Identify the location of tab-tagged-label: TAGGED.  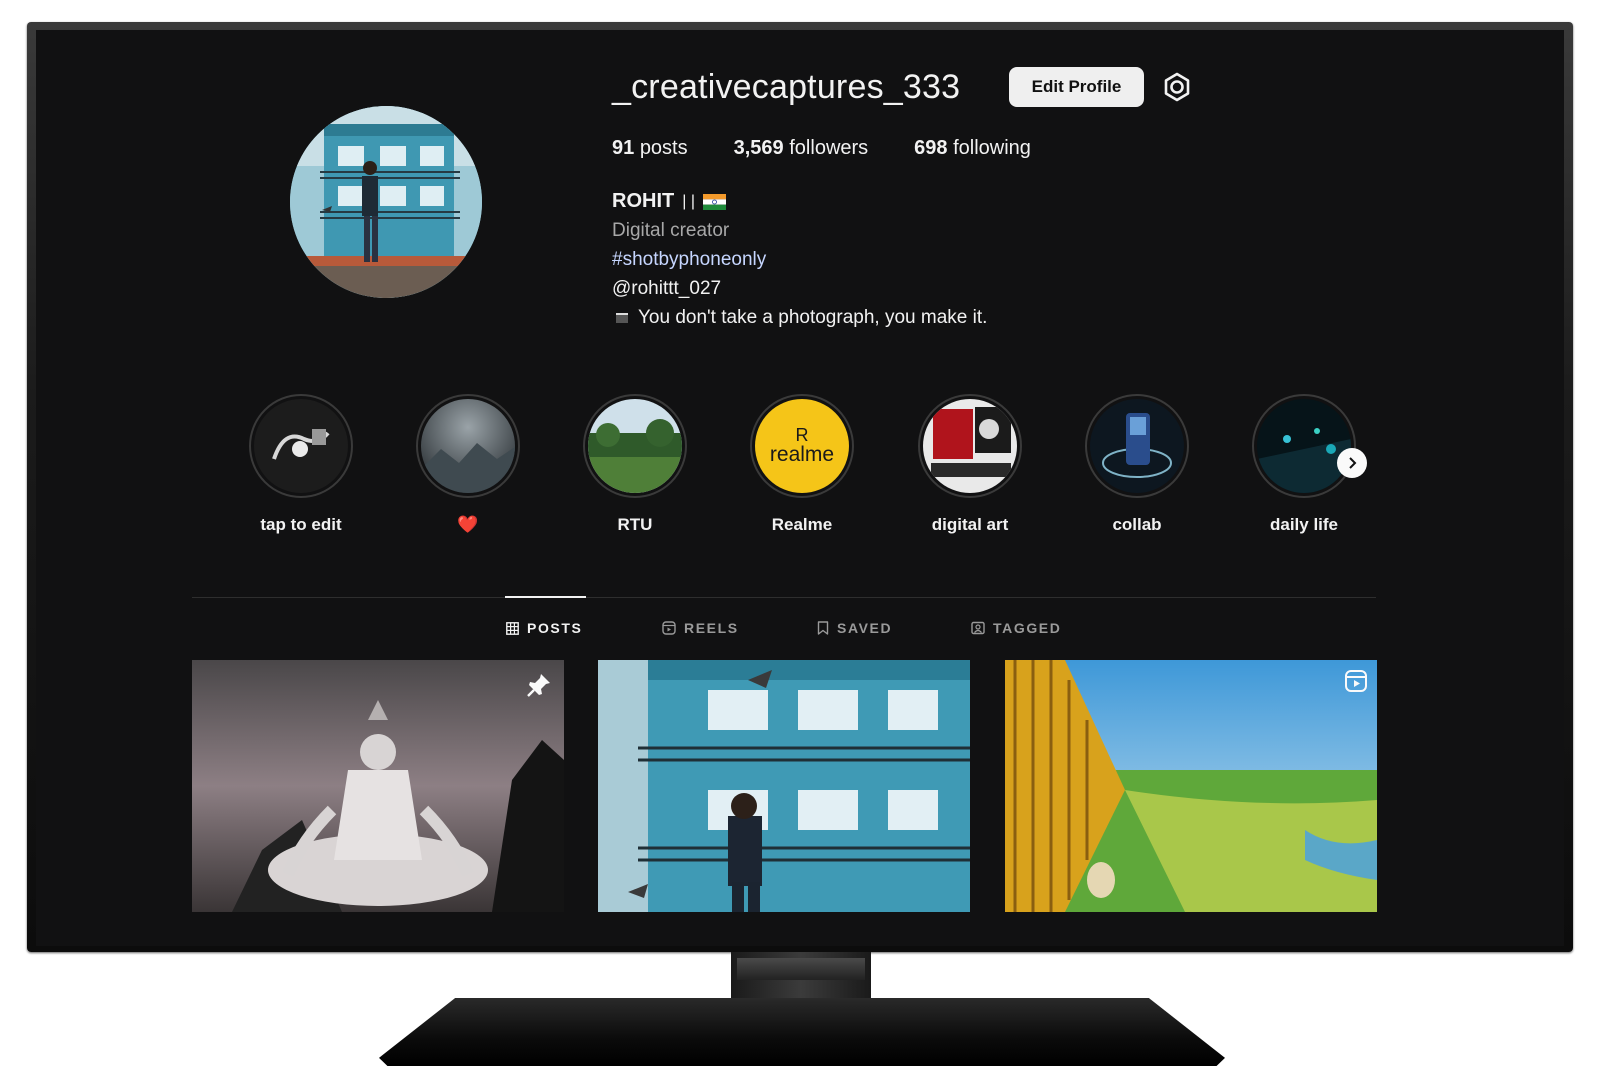
(1027, 628).